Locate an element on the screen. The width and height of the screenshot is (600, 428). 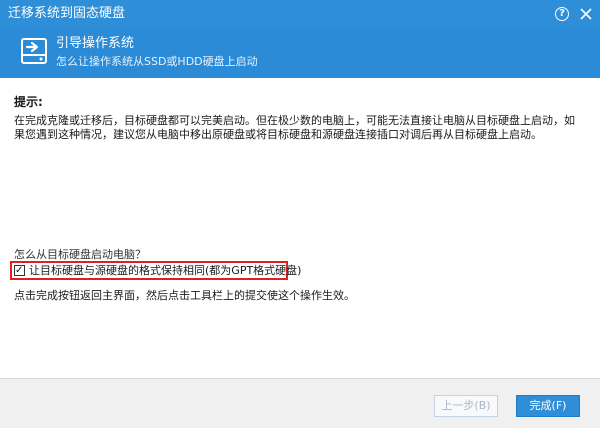
same-format-checkbox: ✓ is located at coordinates (19, 270).